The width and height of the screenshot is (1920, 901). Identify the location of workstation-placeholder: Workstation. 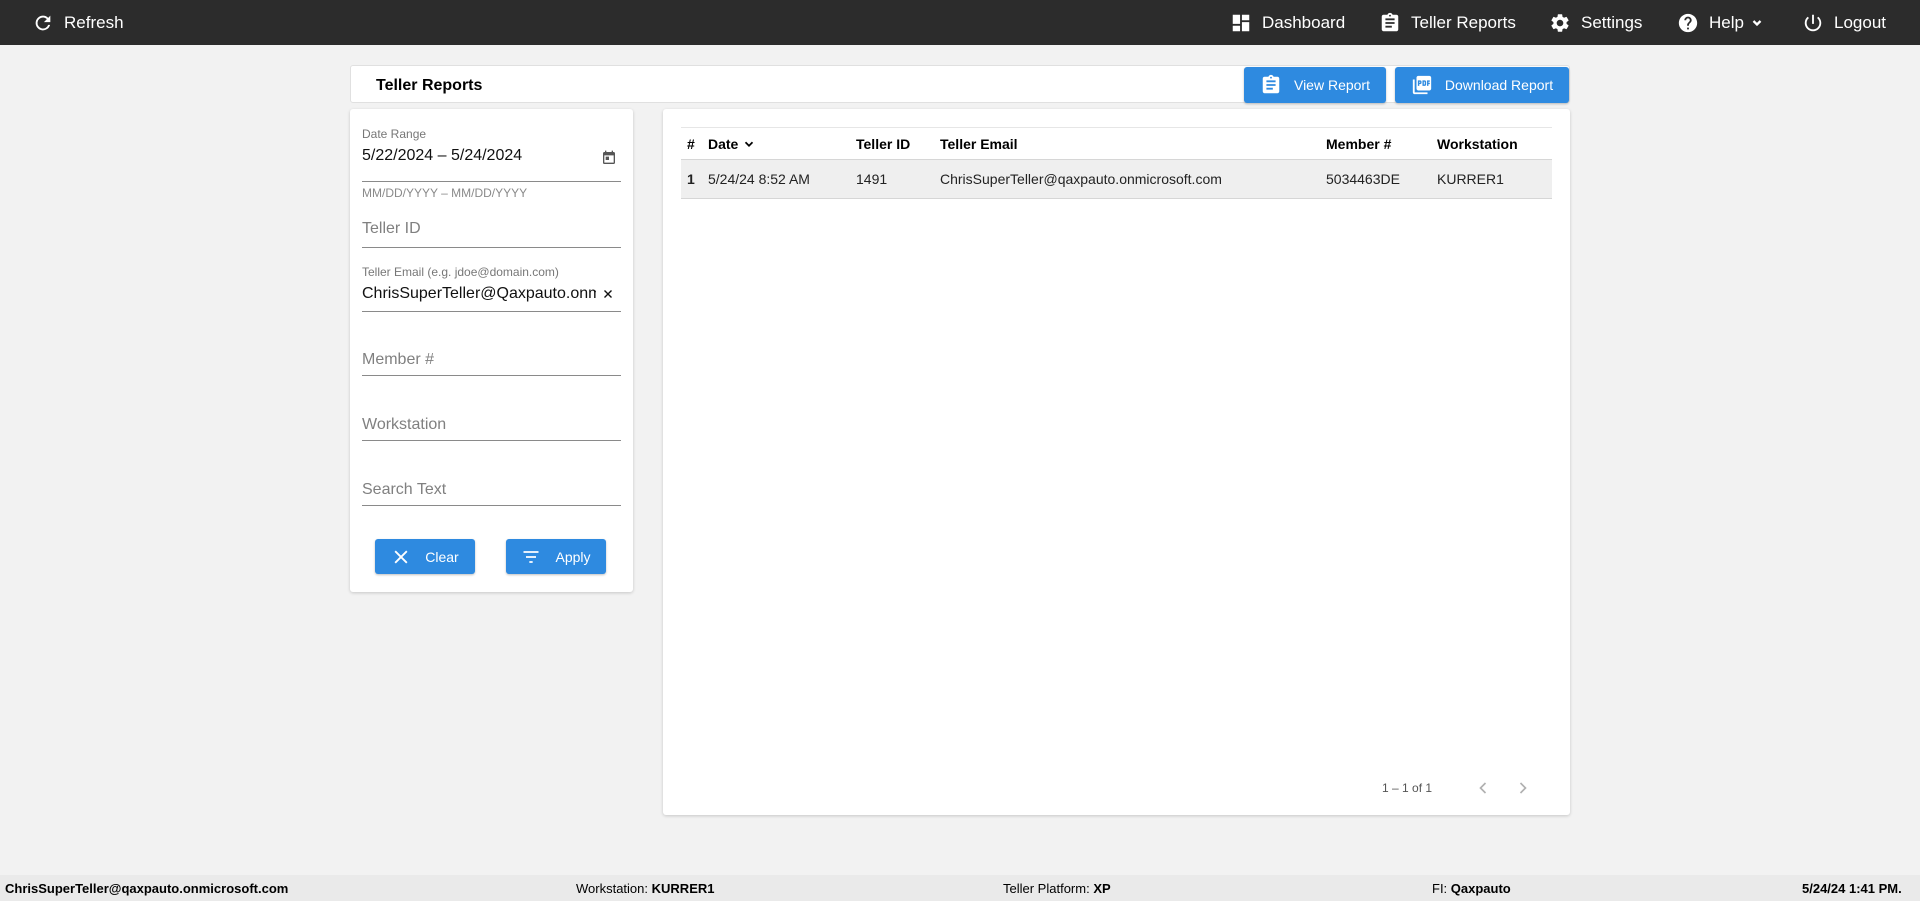
(404, 424).